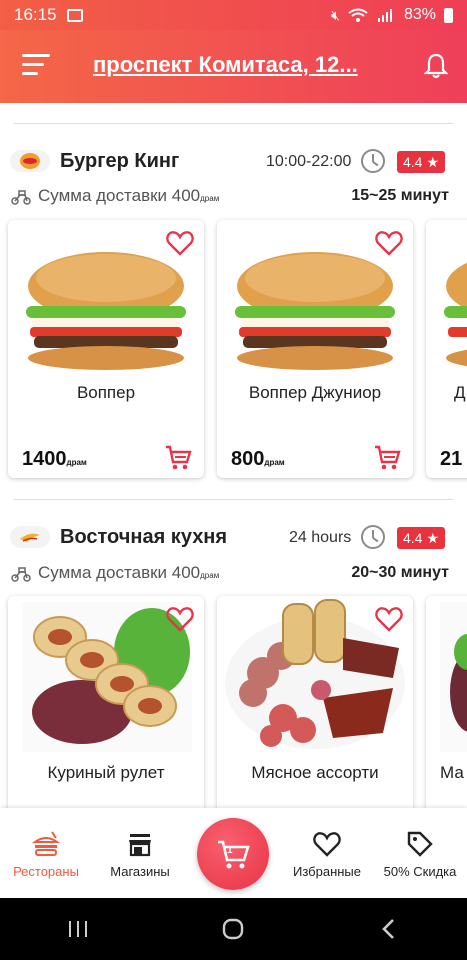 This screenshot has height=960, width=467. What do you see at coordinates (384, 15) in the screenshot?
I see `signal-icon` at bounding box center [384, 15].